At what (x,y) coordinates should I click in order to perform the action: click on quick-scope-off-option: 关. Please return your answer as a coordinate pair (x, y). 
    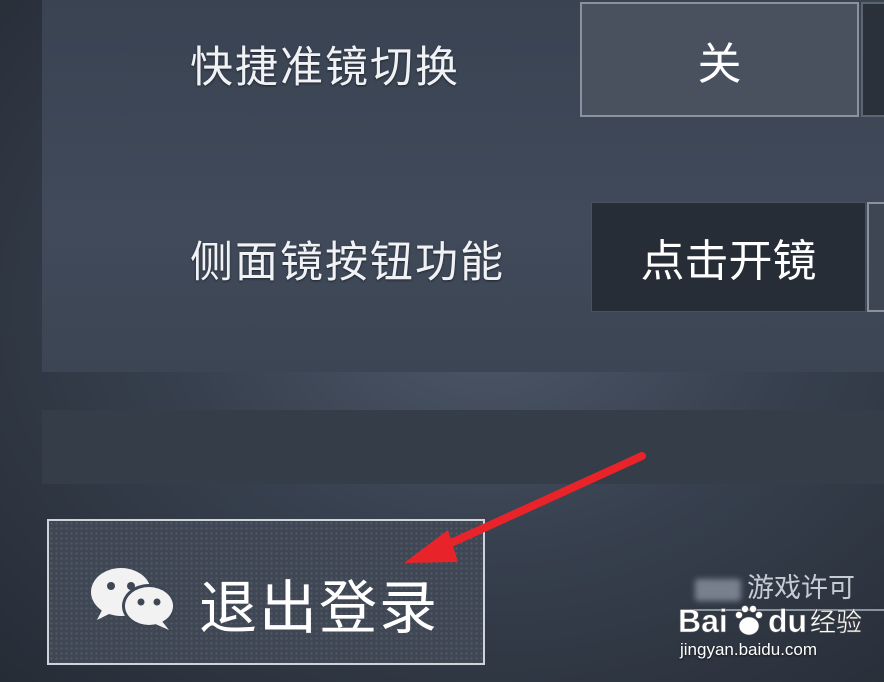
    Looking at the image, I should click on (719, 59).